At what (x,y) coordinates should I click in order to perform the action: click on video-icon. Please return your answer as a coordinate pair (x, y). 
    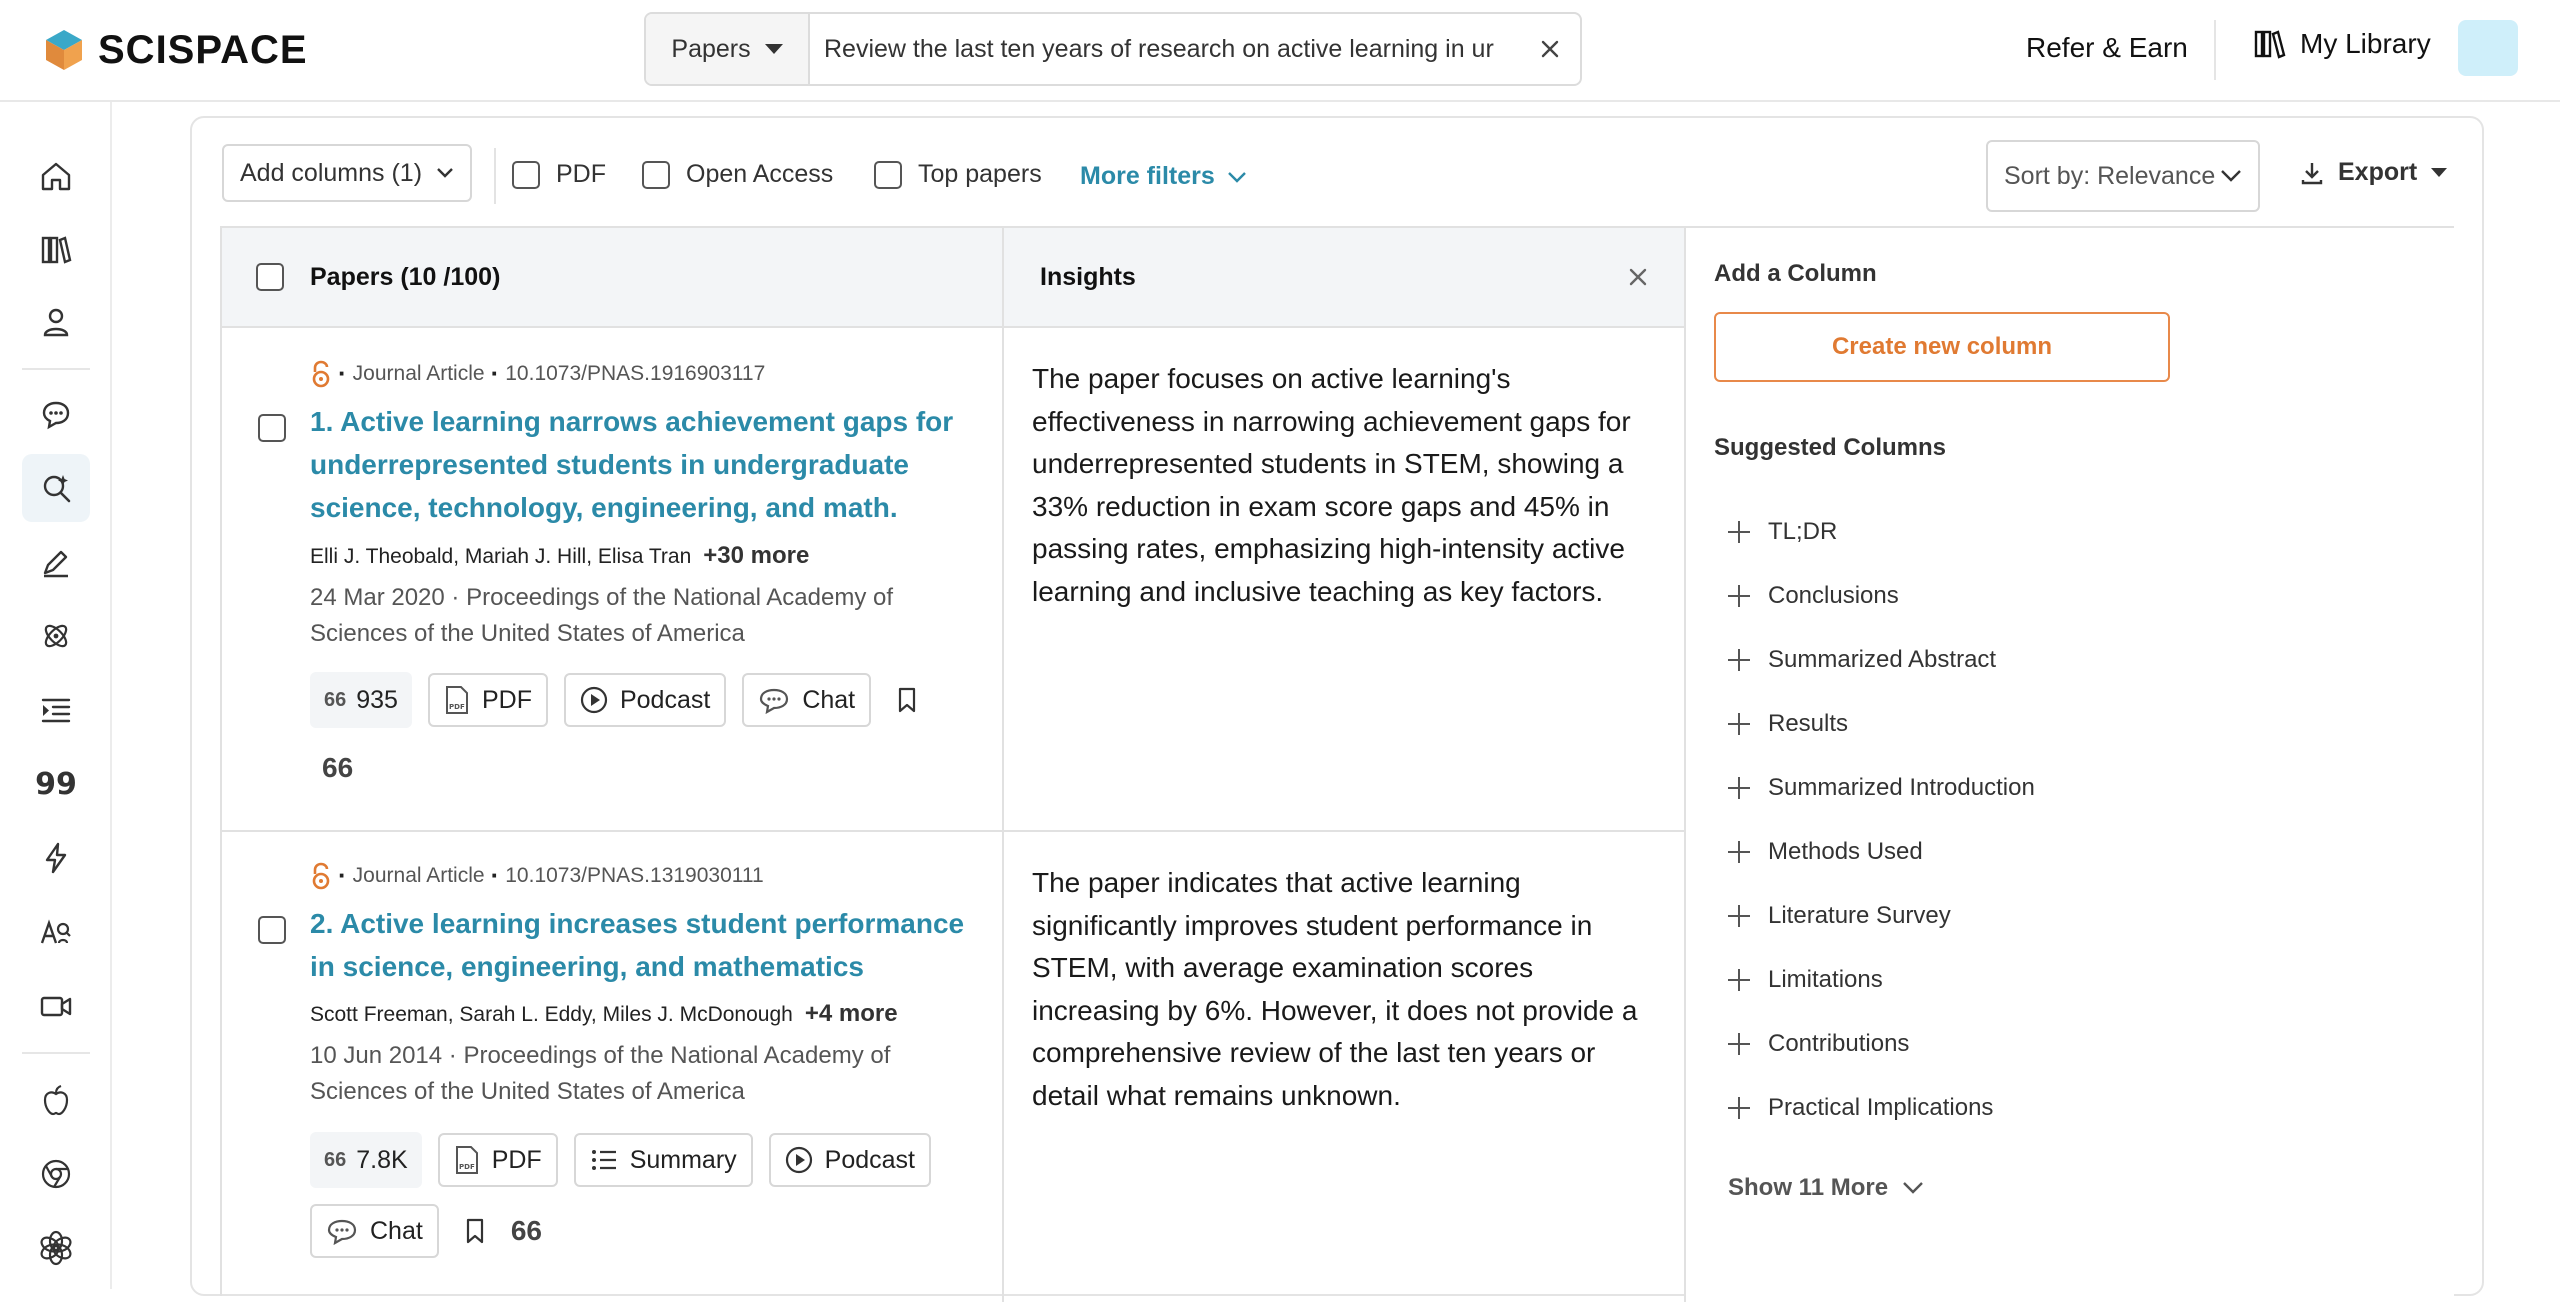
    Looking at the image, I should click on (56, 1006).